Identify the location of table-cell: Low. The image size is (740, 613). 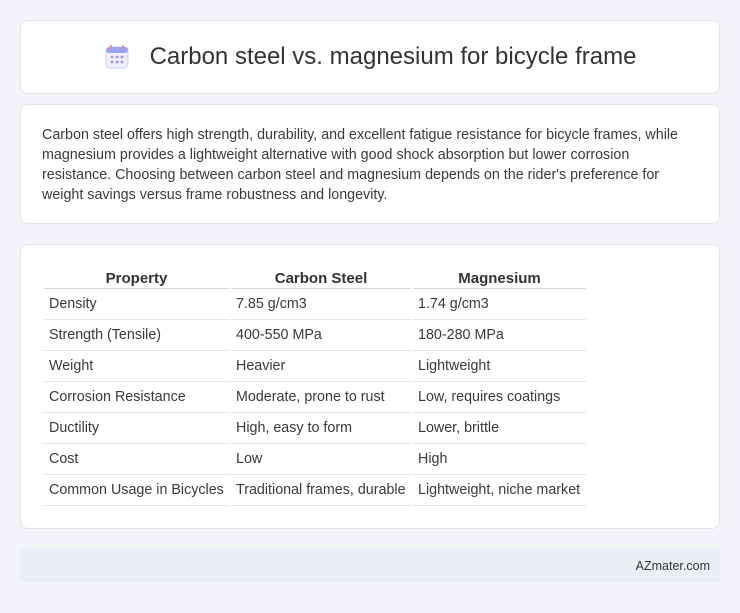
(321, 459).